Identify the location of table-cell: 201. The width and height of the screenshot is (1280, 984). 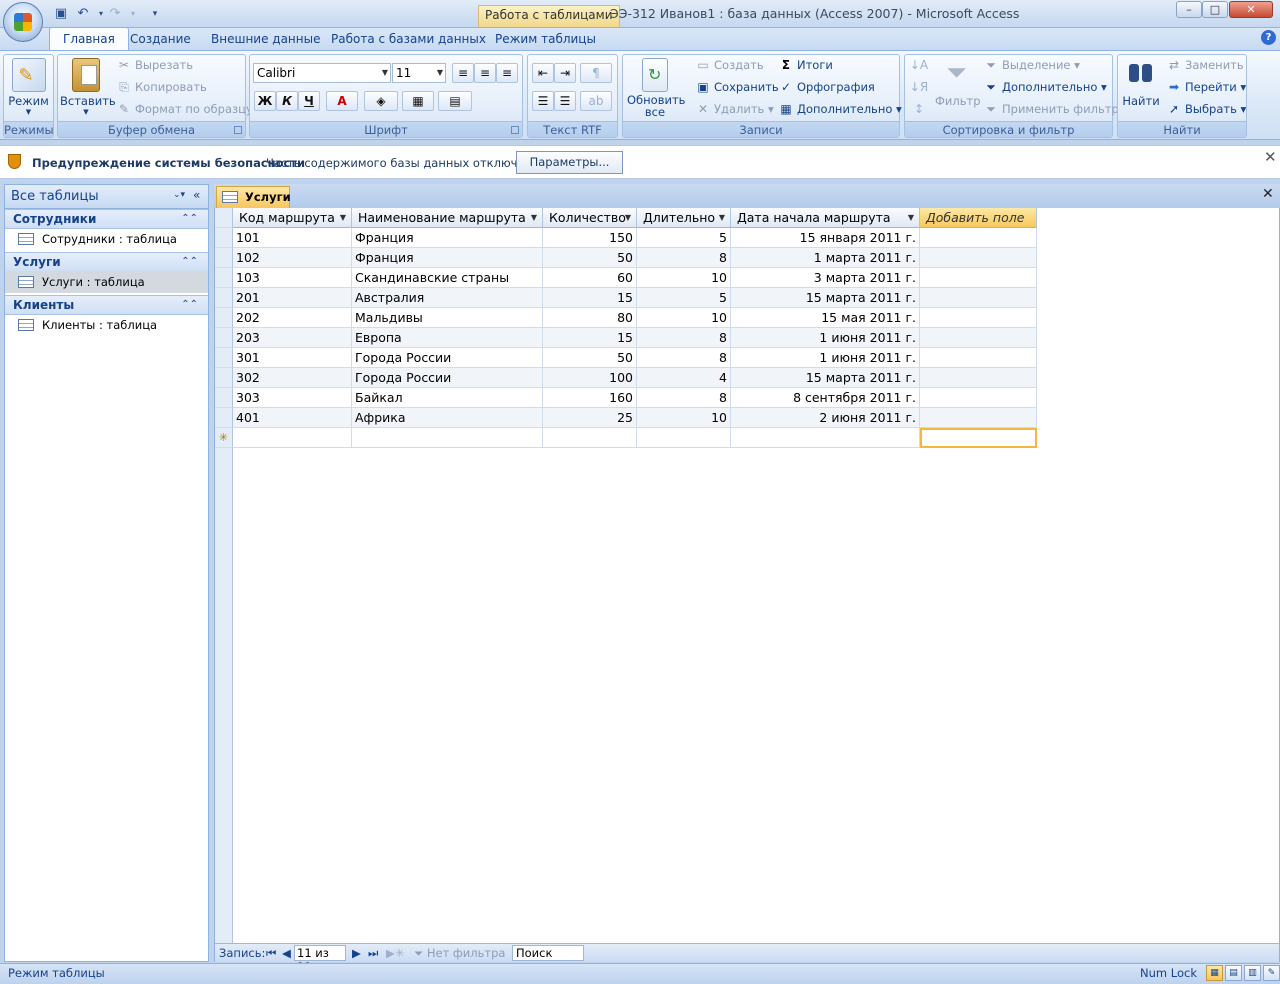
(292, 298).